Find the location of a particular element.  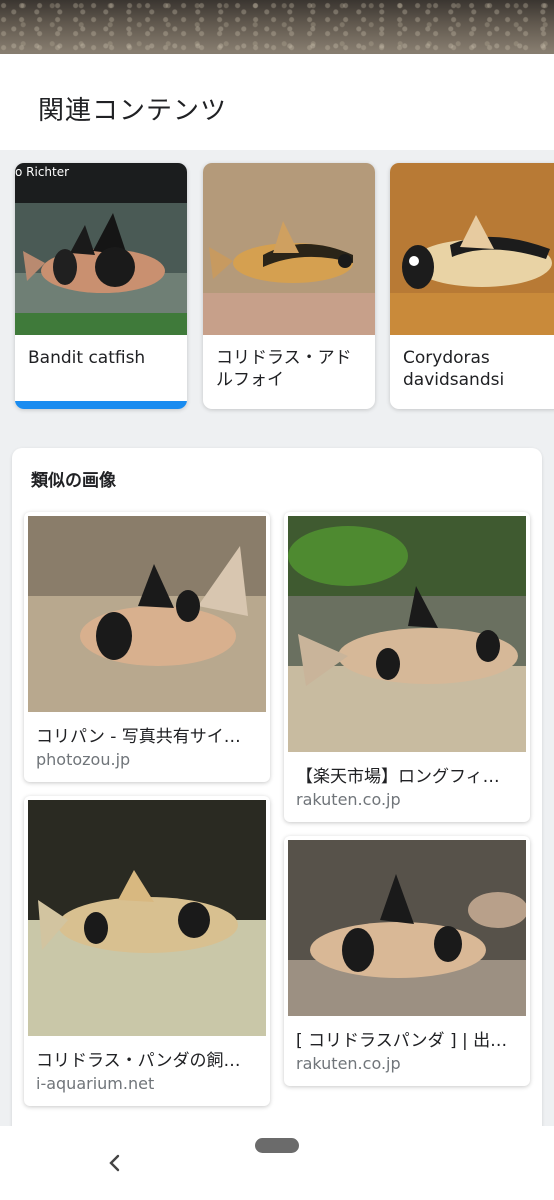

related-card-label: Corydoras davidsandsi is located at coordinates (454, 369).